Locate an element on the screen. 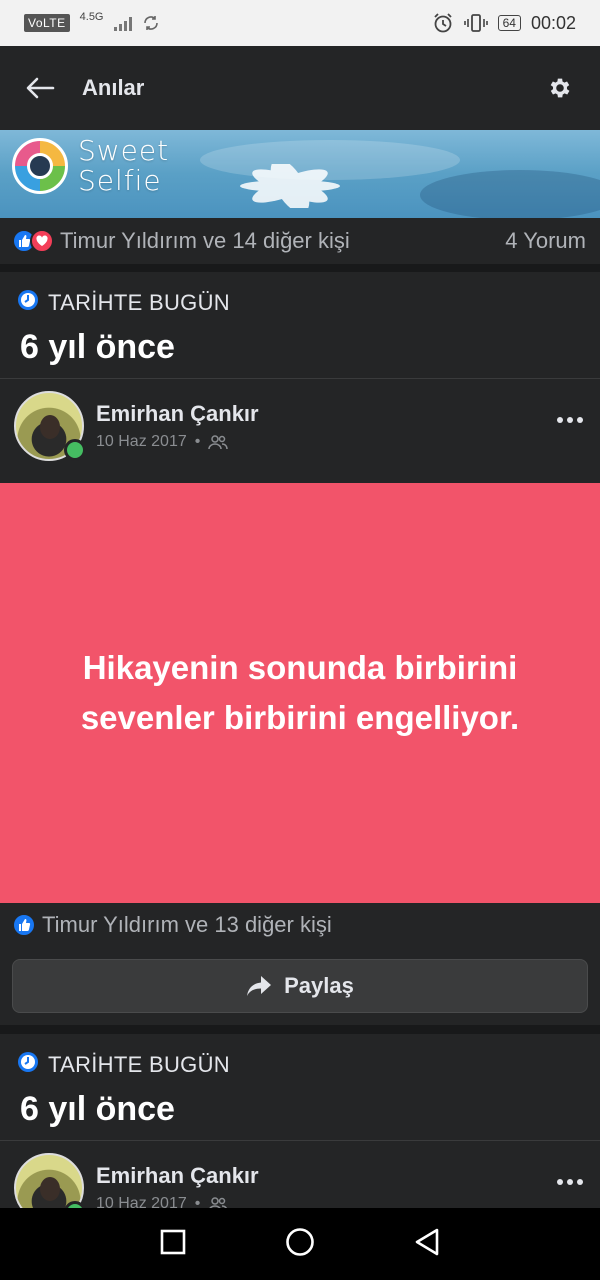 Image resolution: width=600 pixels, height=1280 pixels. page-title: Anılar is located at coordinates (113, 87).